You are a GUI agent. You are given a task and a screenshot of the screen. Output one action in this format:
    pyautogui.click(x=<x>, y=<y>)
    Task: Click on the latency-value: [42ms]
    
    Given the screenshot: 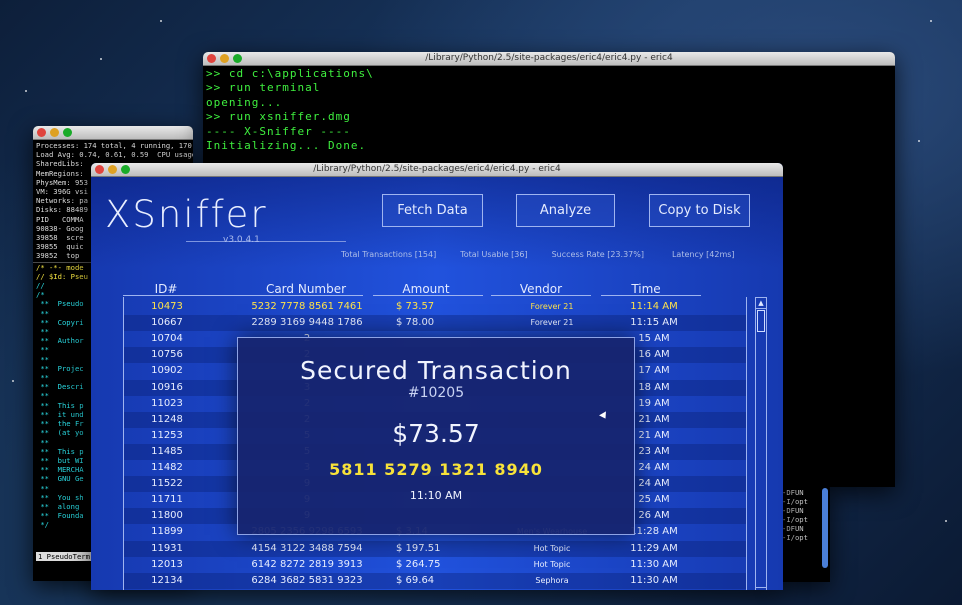 What is the action you would take?
    pyautogui.click(x=720, y=254)
    